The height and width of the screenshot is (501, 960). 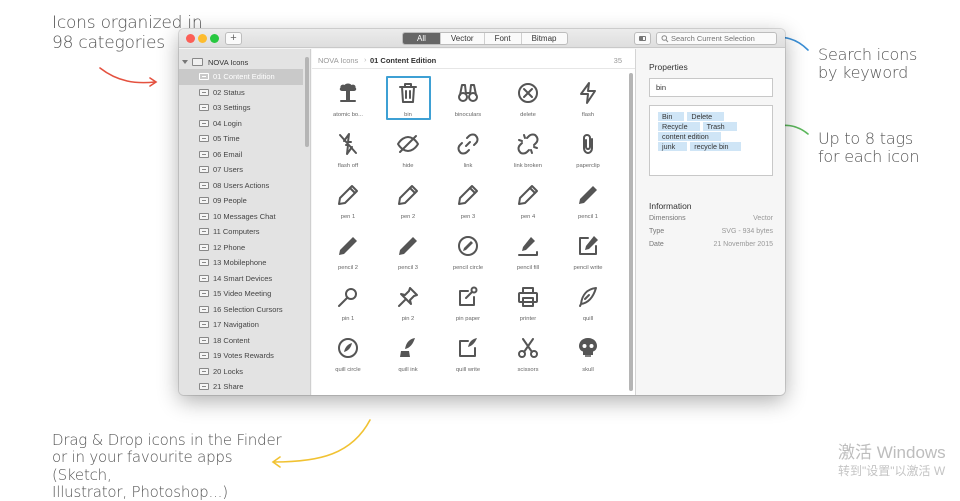 What do you see at coordinates (528, 151) in the screenshot?
I see `icon-tile: link broken` at bounding box center [528, 151].